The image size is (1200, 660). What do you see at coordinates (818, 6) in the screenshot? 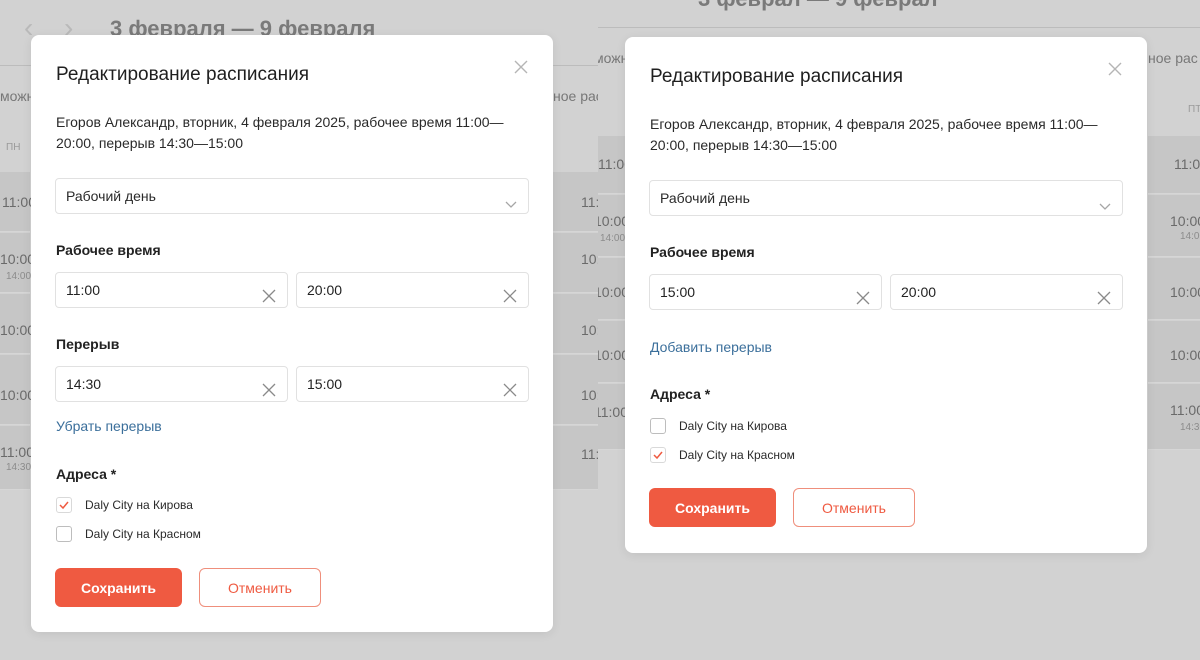
I see `week-title: 3 феврал — 9 феврал` at bounding box center [818, 6].